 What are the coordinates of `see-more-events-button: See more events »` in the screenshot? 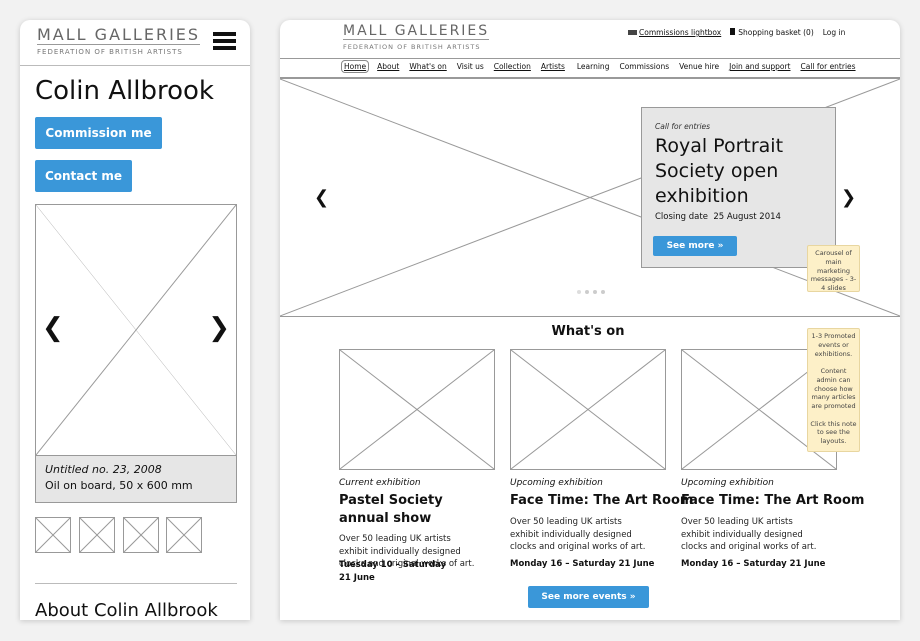 It's located at (588, 597).